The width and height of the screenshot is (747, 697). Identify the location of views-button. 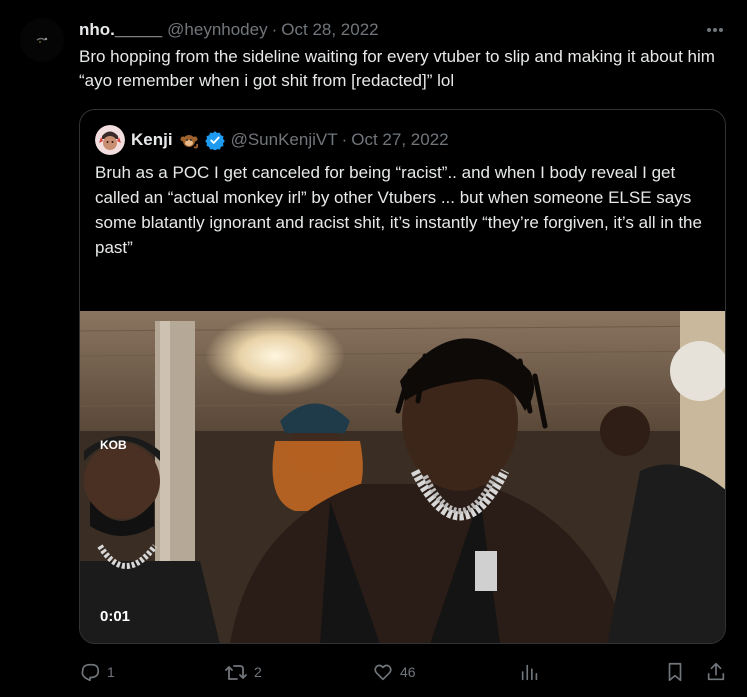
(530, 672).